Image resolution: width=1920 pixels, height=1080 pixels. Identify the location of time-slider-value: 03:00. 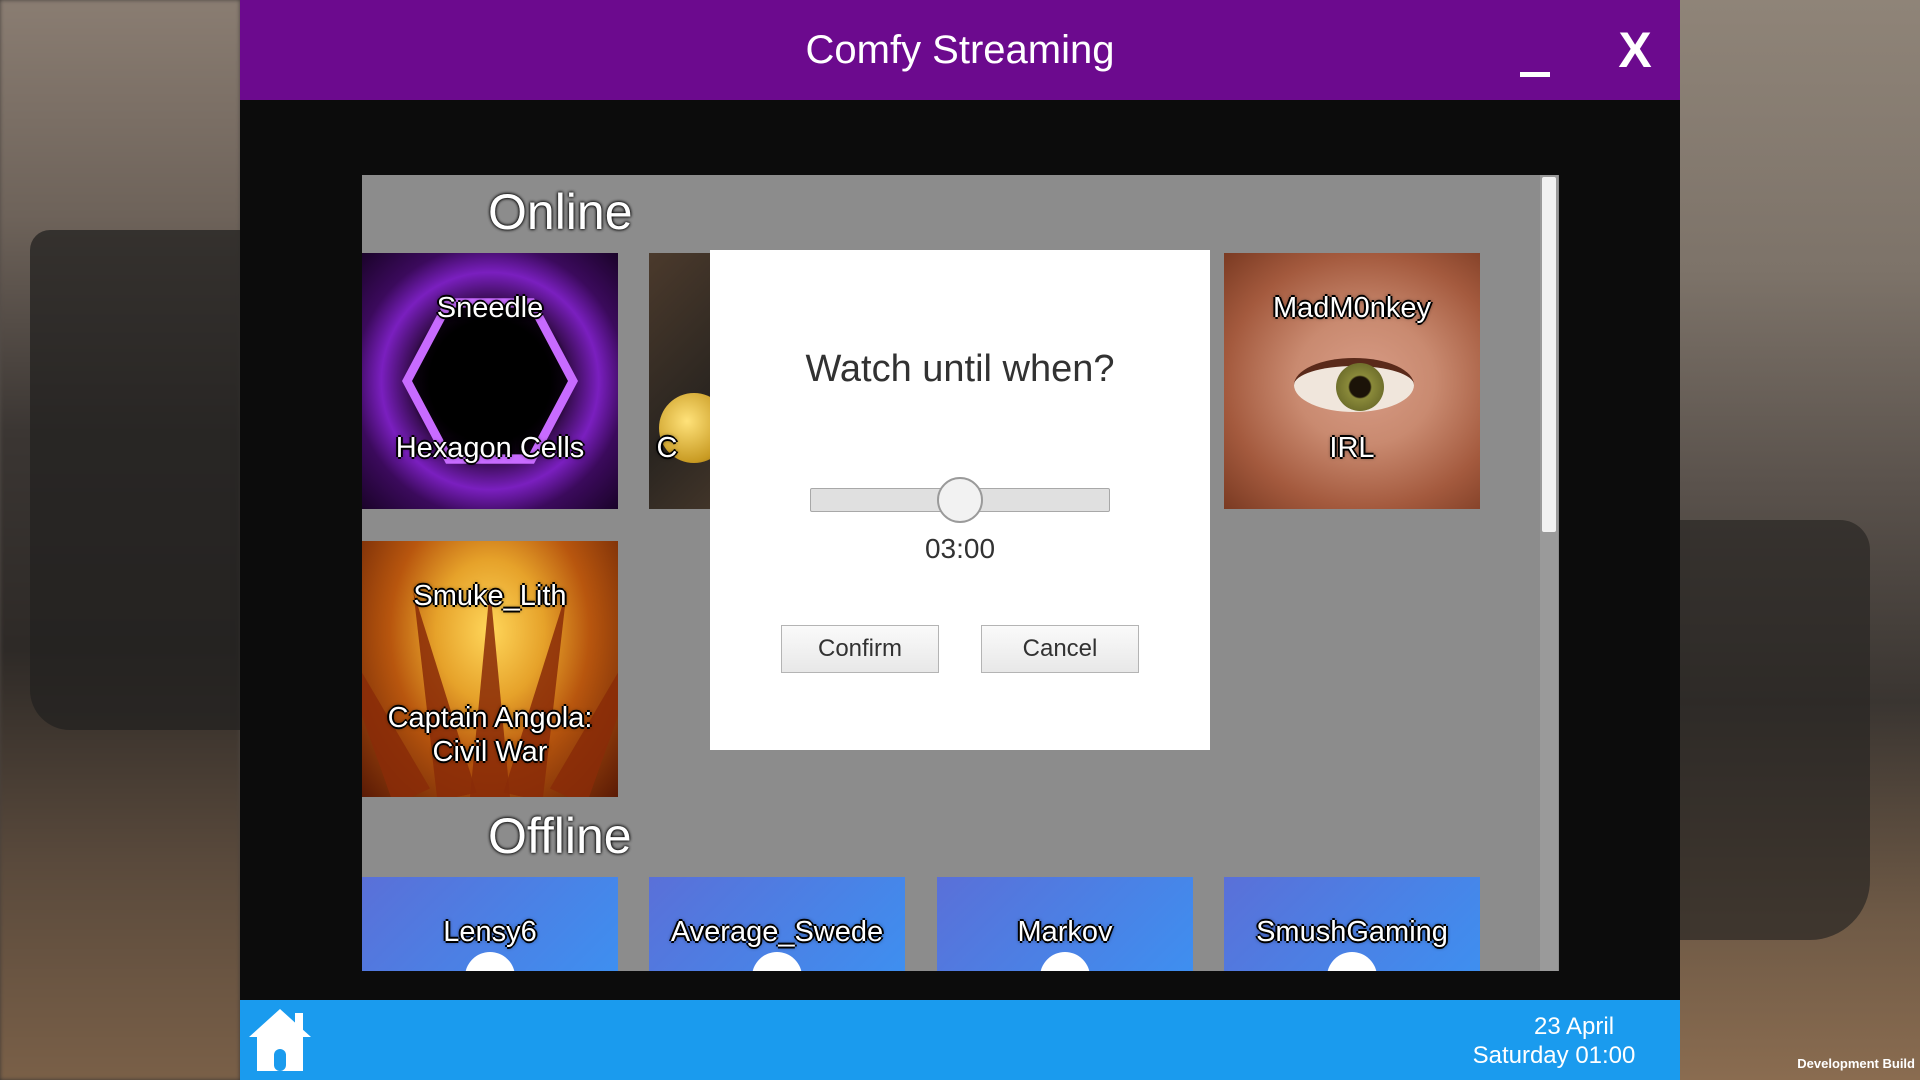
(960, 548).